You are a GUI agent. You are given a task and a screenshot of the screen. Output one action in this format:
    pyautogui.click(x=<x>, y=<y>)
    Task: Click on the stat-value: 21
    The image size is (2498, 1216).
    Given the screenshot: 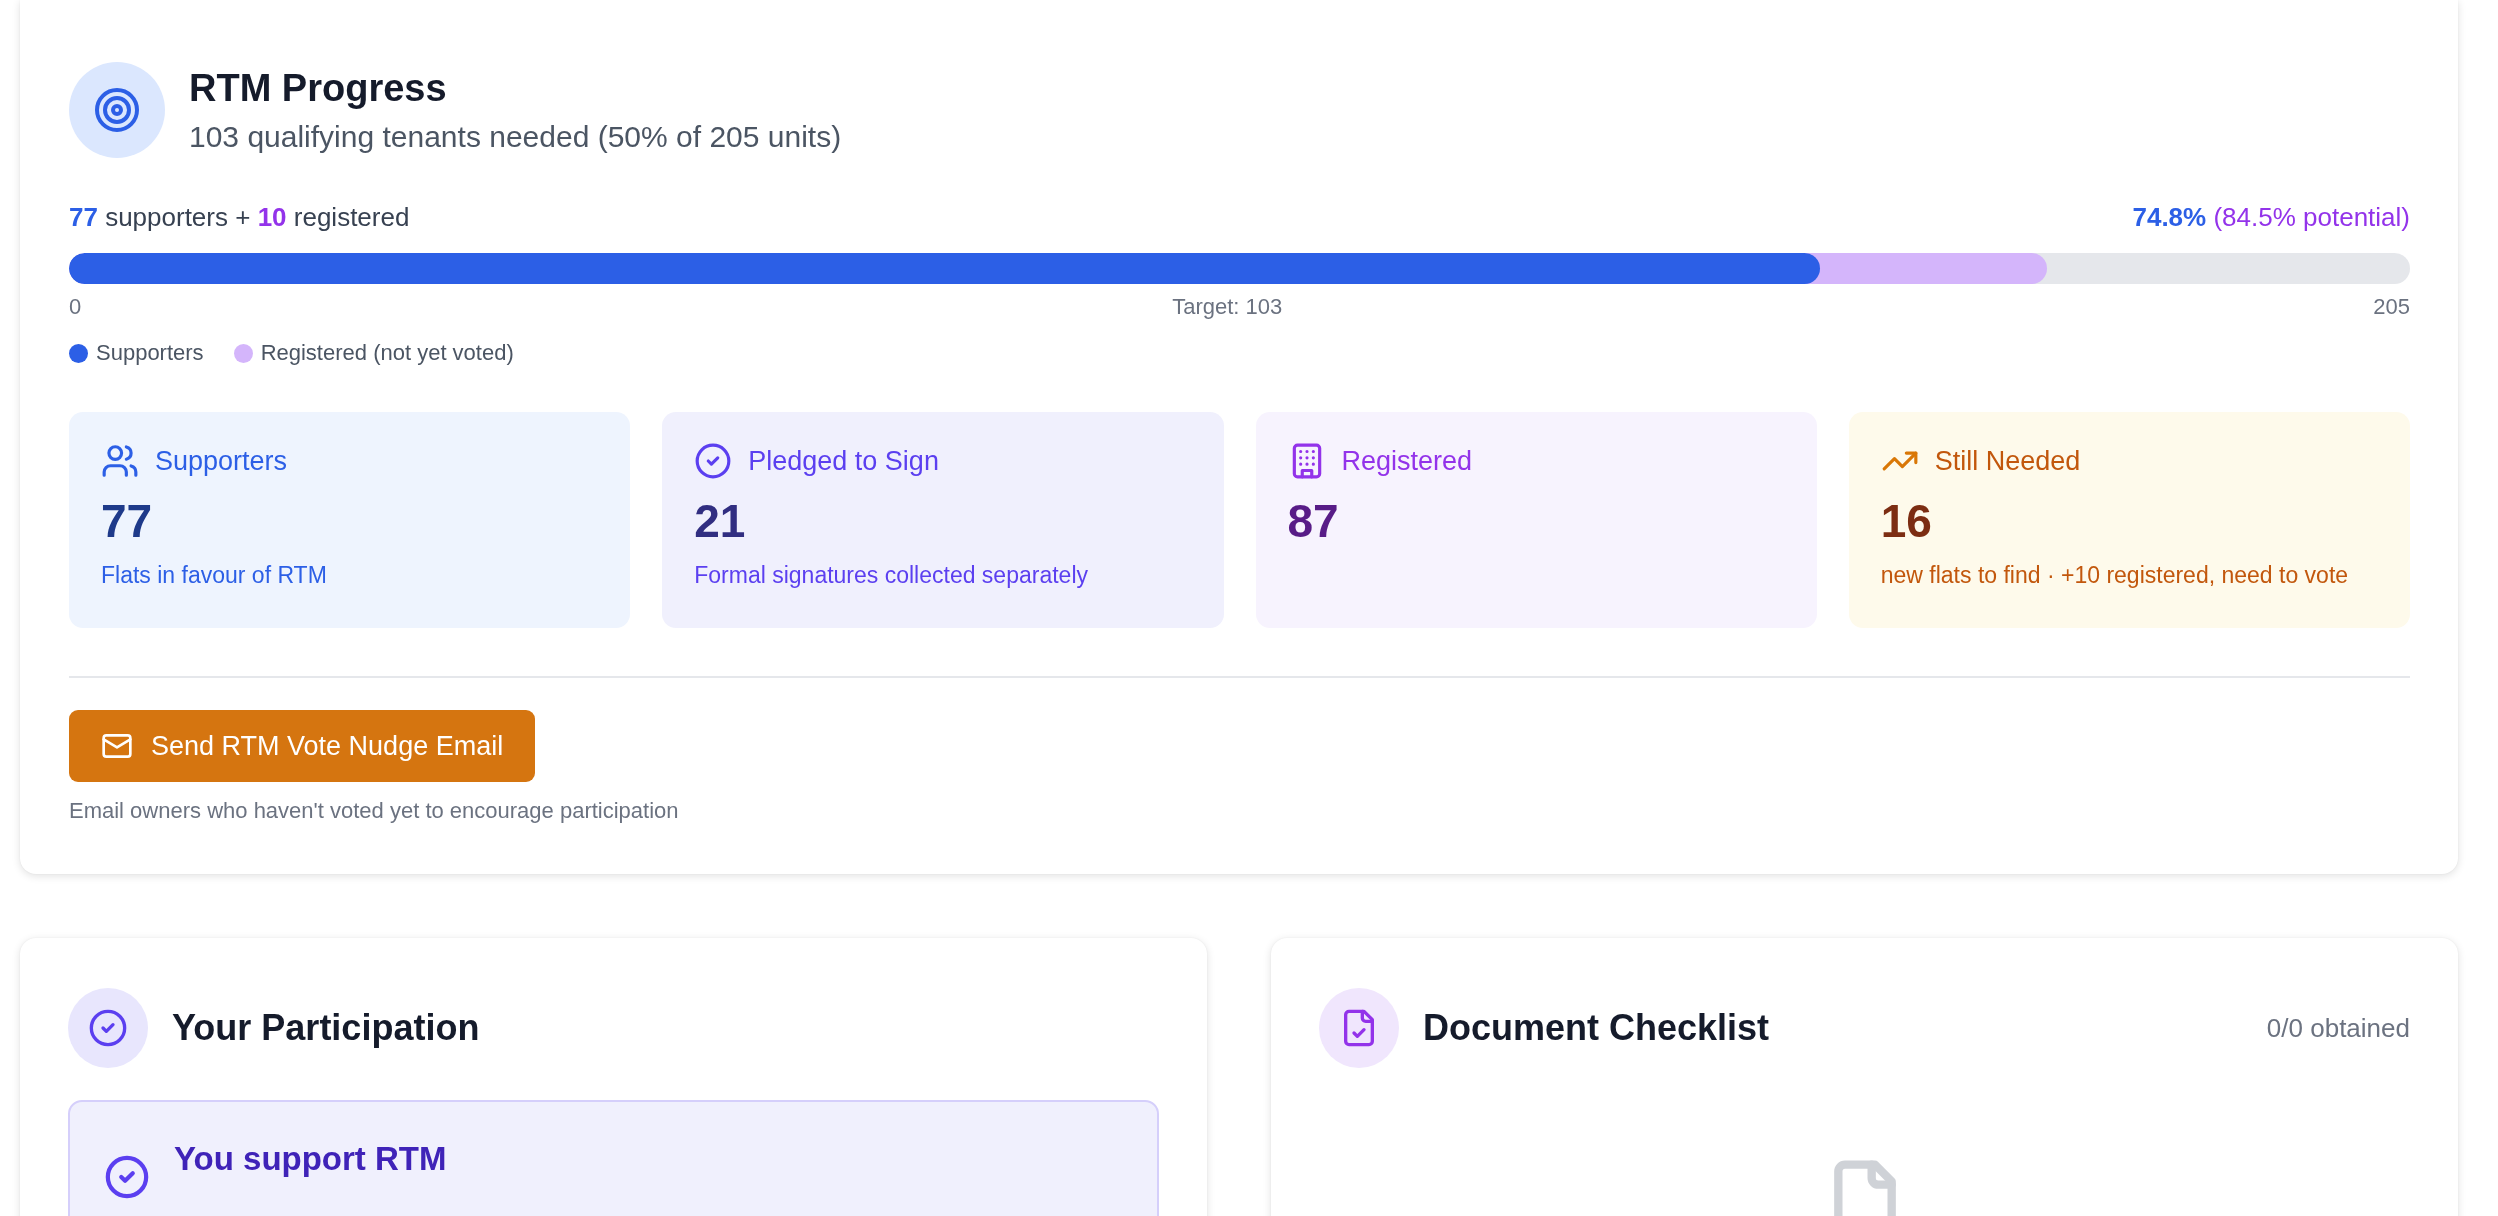 What is the action you would take?
    pyautogui.click(x=720, y=521)
    